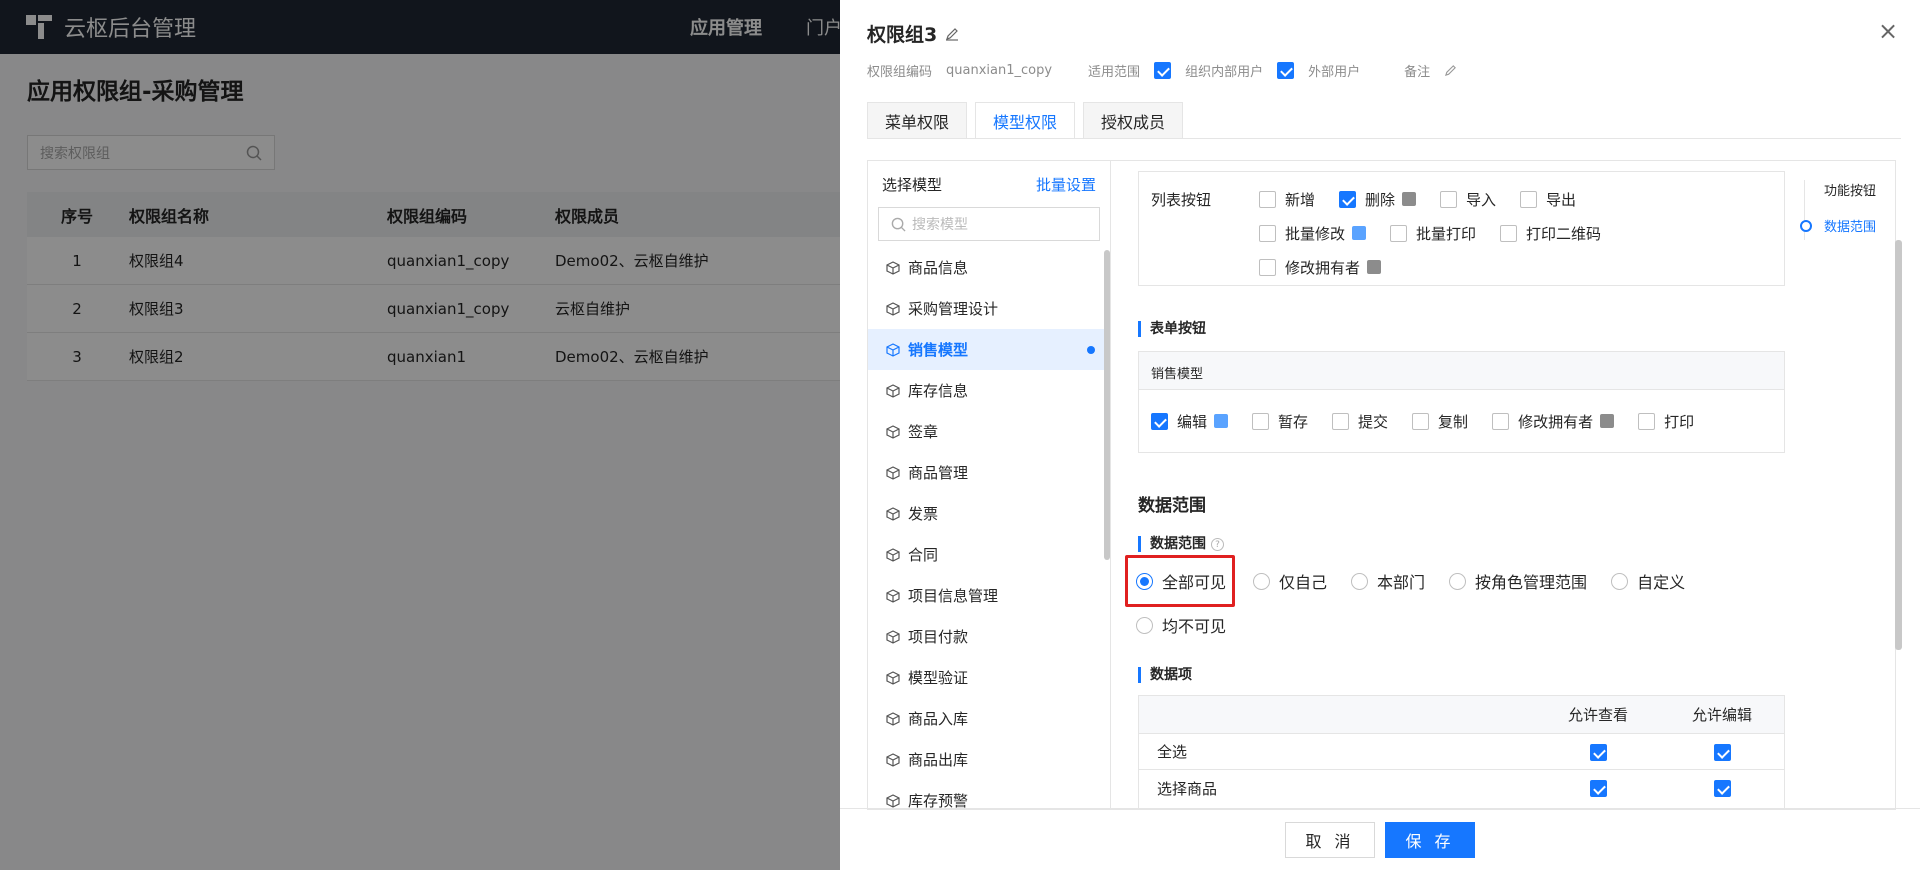  What do you see at coordinates (1898, 445) in the screenshot?
I see `content-scrollbar` at bounding box center [1898, 445].